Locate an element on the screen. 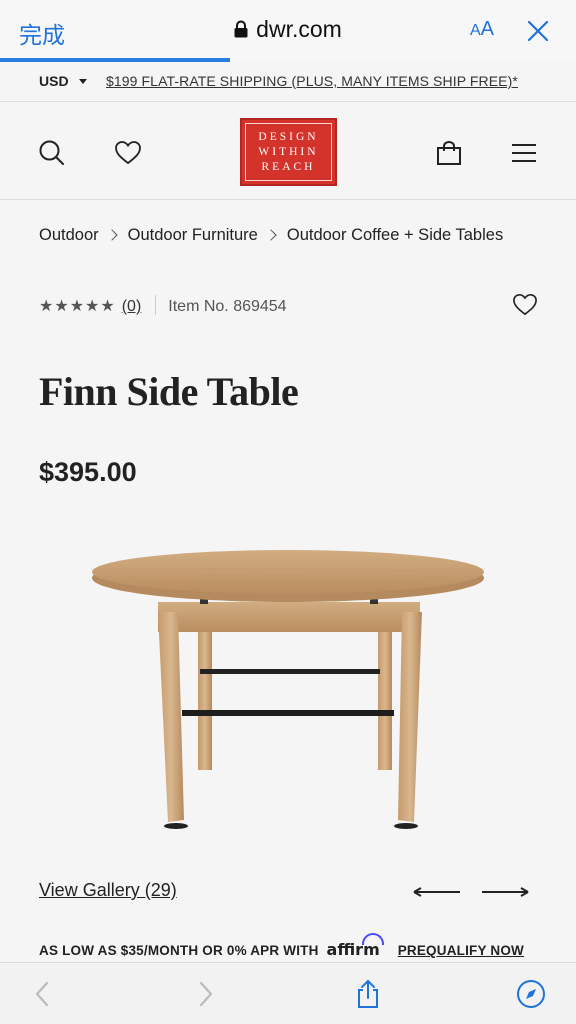 This screenshot has height=1024, width=576. currency-selector: USD is located at coordinates (63, 81).